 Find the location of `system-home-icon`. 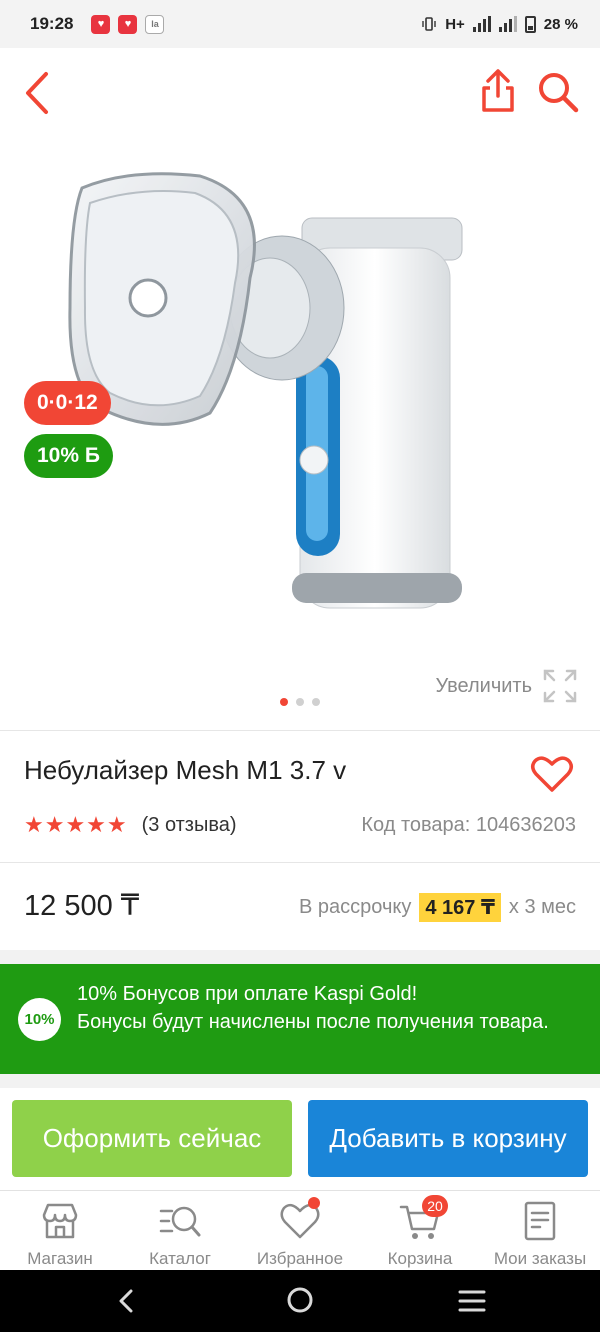

system-home-icon is located at coordinates (300, 1300).